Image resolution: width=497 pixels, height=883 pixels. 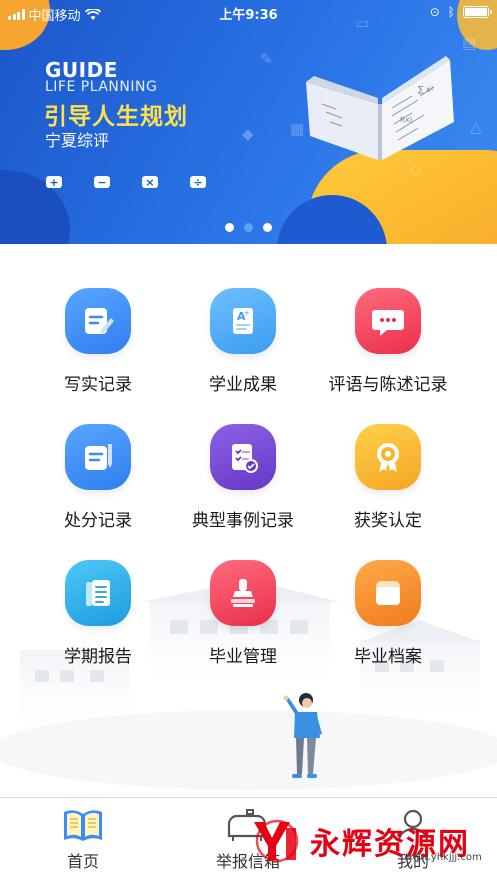 I want to click on stamp-icon, so click(x=243, y=593).